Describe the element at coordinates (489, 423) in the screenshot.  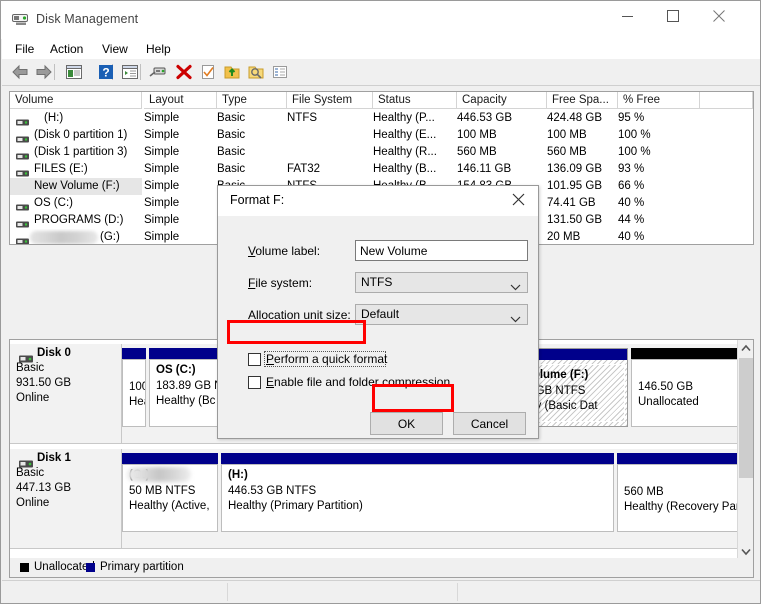
I see `cancel-button: Cancel` at that location.